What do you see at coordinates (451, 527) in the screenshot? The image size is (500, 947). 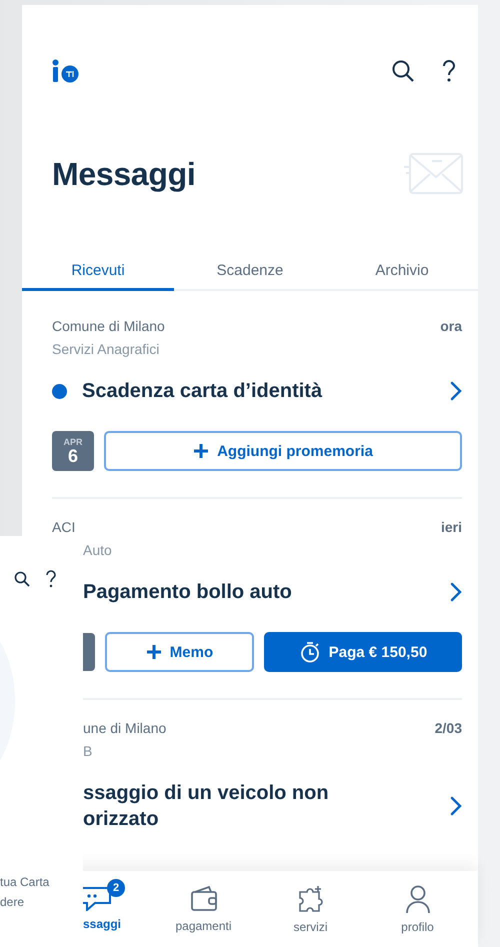 I see `message-time: ieri` at bounding box center [451, 527].